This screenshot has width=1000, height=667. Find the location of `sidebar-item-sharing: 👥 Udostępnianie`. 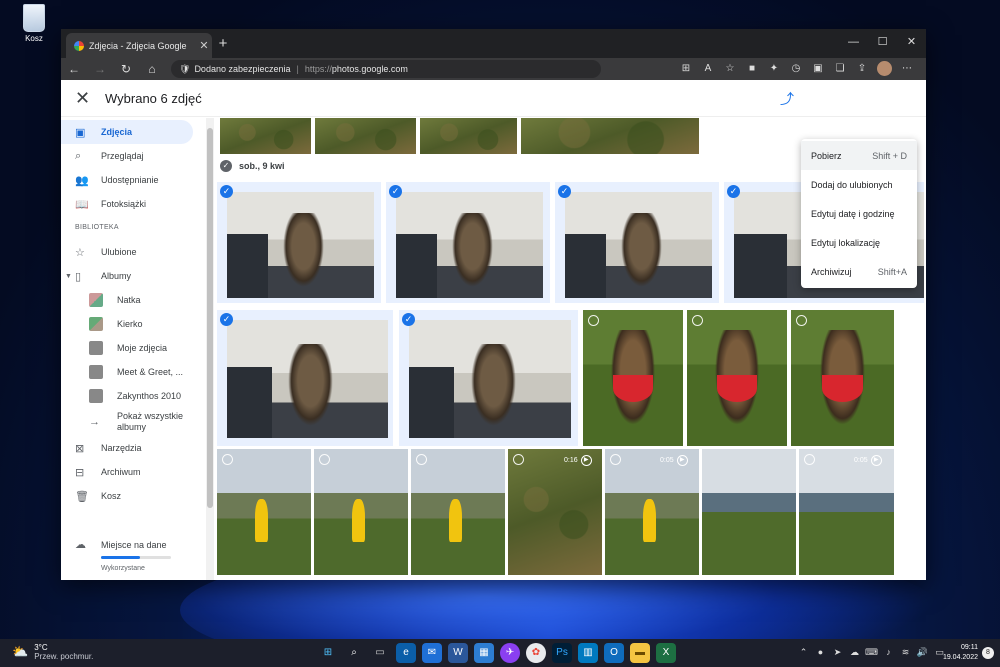

sidebar-item-sharing: 👥 Udostępnianie is located at coordinates (133, 180).